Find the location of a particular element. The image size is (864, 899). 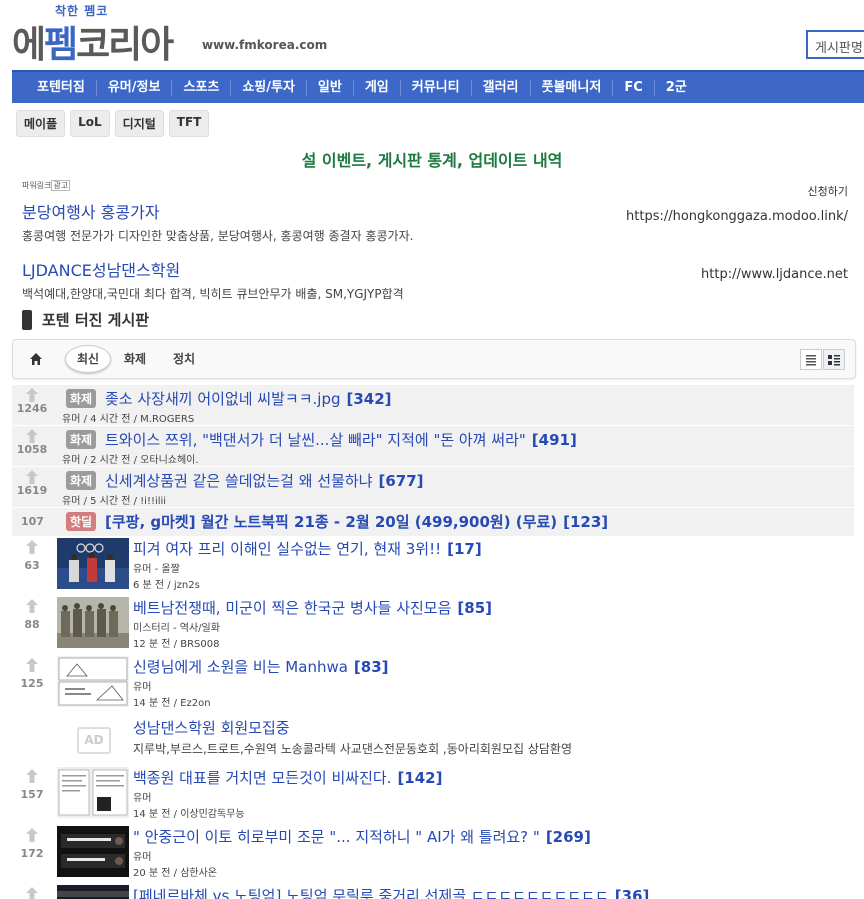

post-title-text: 백종원 대표를 거치면 모든것이 비싸진다. is located at coordinates (262, 778).